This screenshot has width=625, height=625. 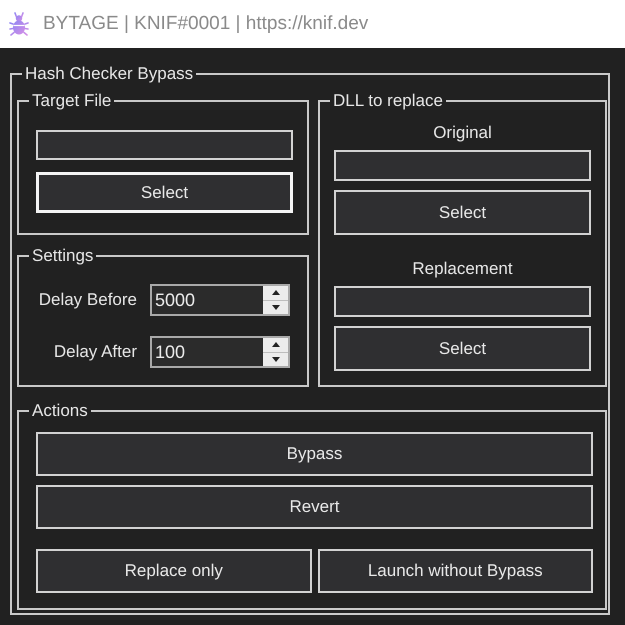 What do you see at coordinates (164, 145) in the screenshot?
I see `file-path-field` at bounding box center [164, 145].